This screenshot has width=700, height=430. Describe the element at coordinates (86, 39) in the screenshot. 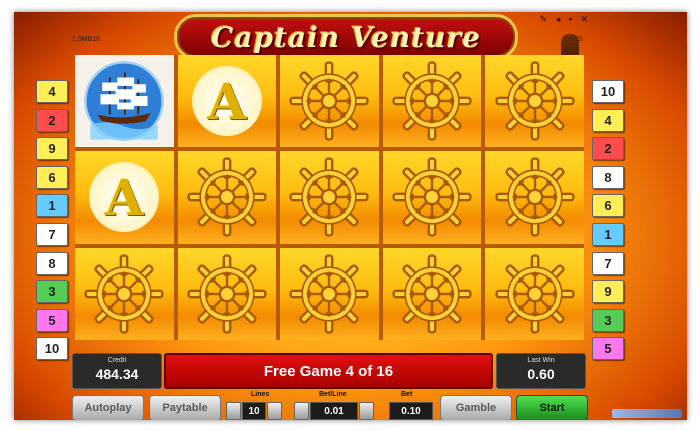

I see `top-left-readout: 1.5MB16` at that location.